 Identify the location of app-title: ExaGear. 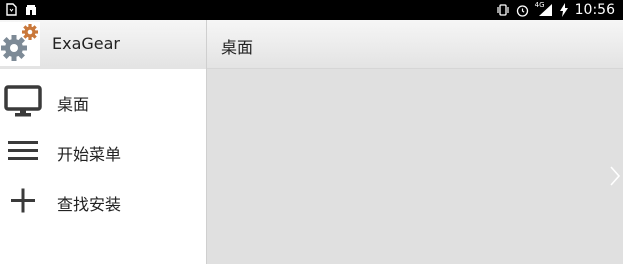
(86, 43).